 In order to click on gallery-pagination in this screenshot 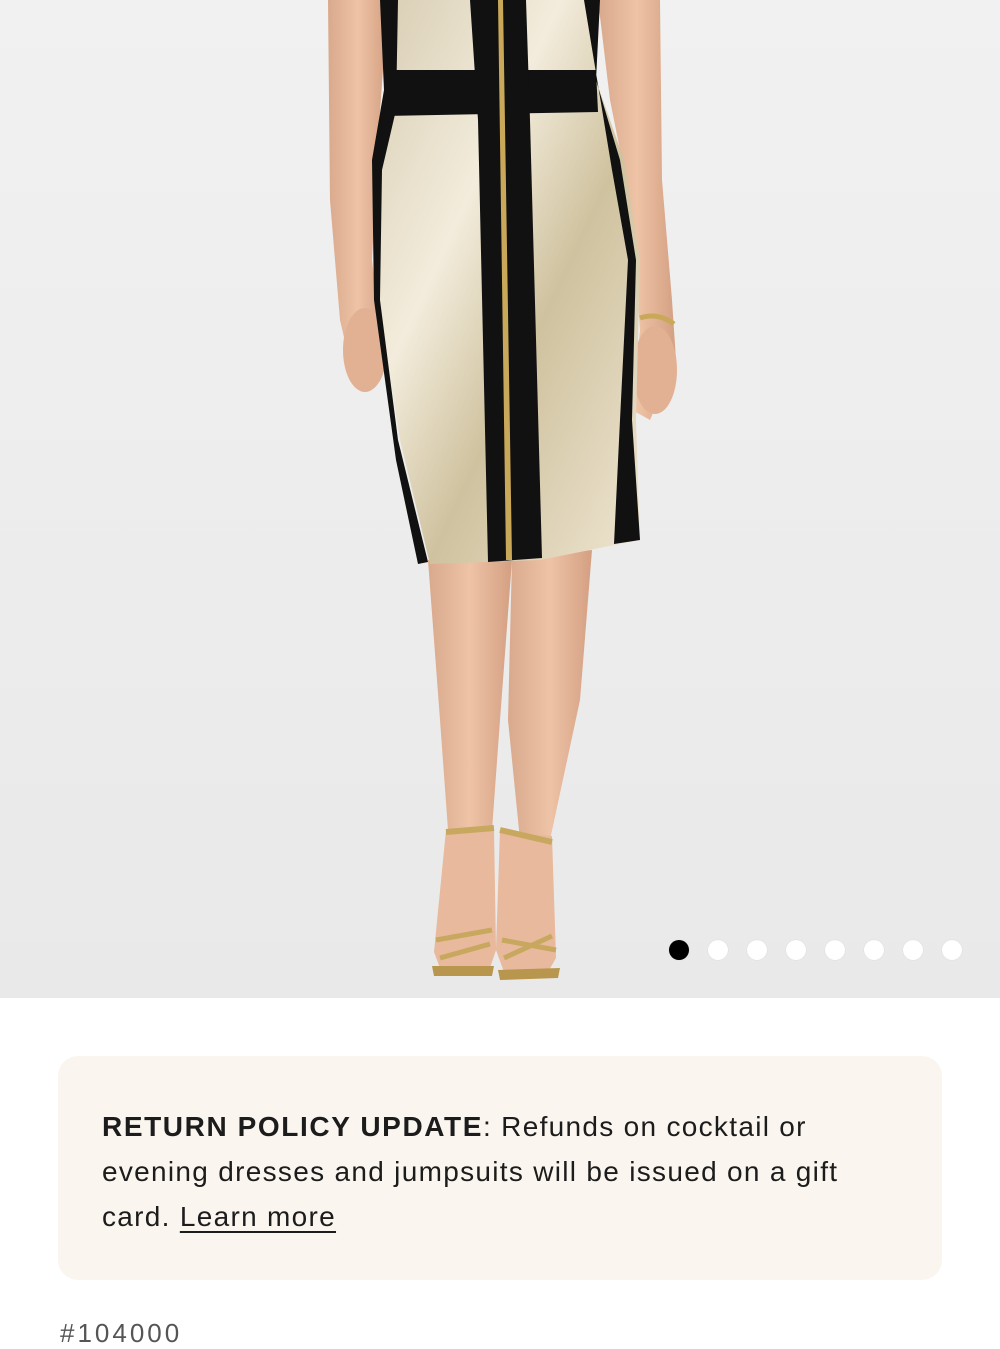, I will do `click(815, 950)`.